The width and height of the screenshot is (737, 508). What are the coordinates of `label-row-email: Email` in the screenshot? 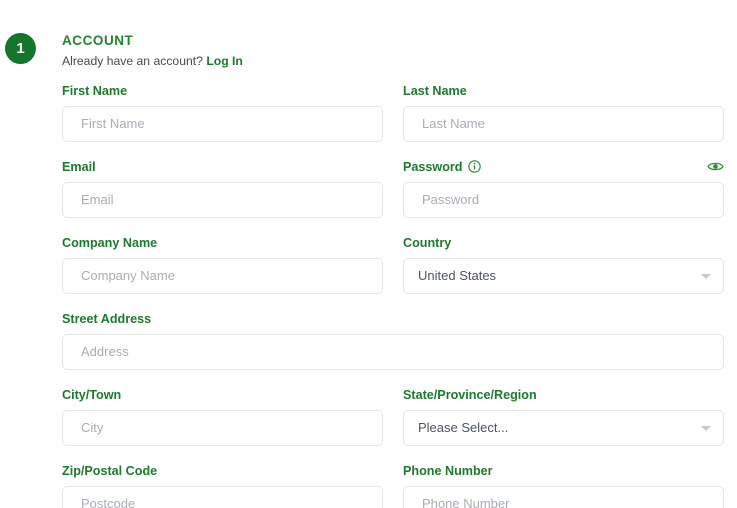 It's located at (222, 167).